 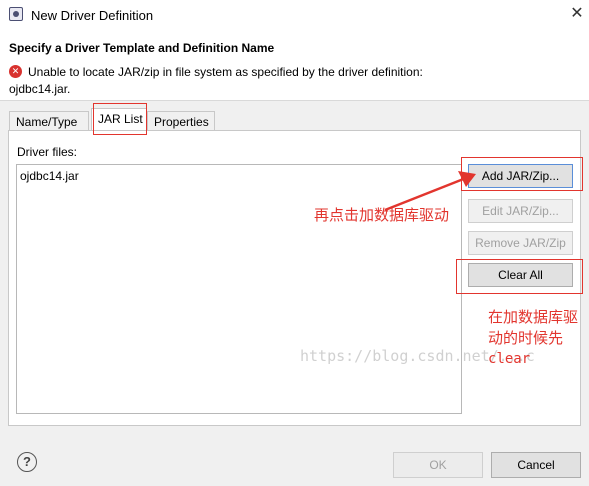 I want to click on annotation-clear-note: 在加数据库驱 动的时候先 clear, so click(x=533, y=338).